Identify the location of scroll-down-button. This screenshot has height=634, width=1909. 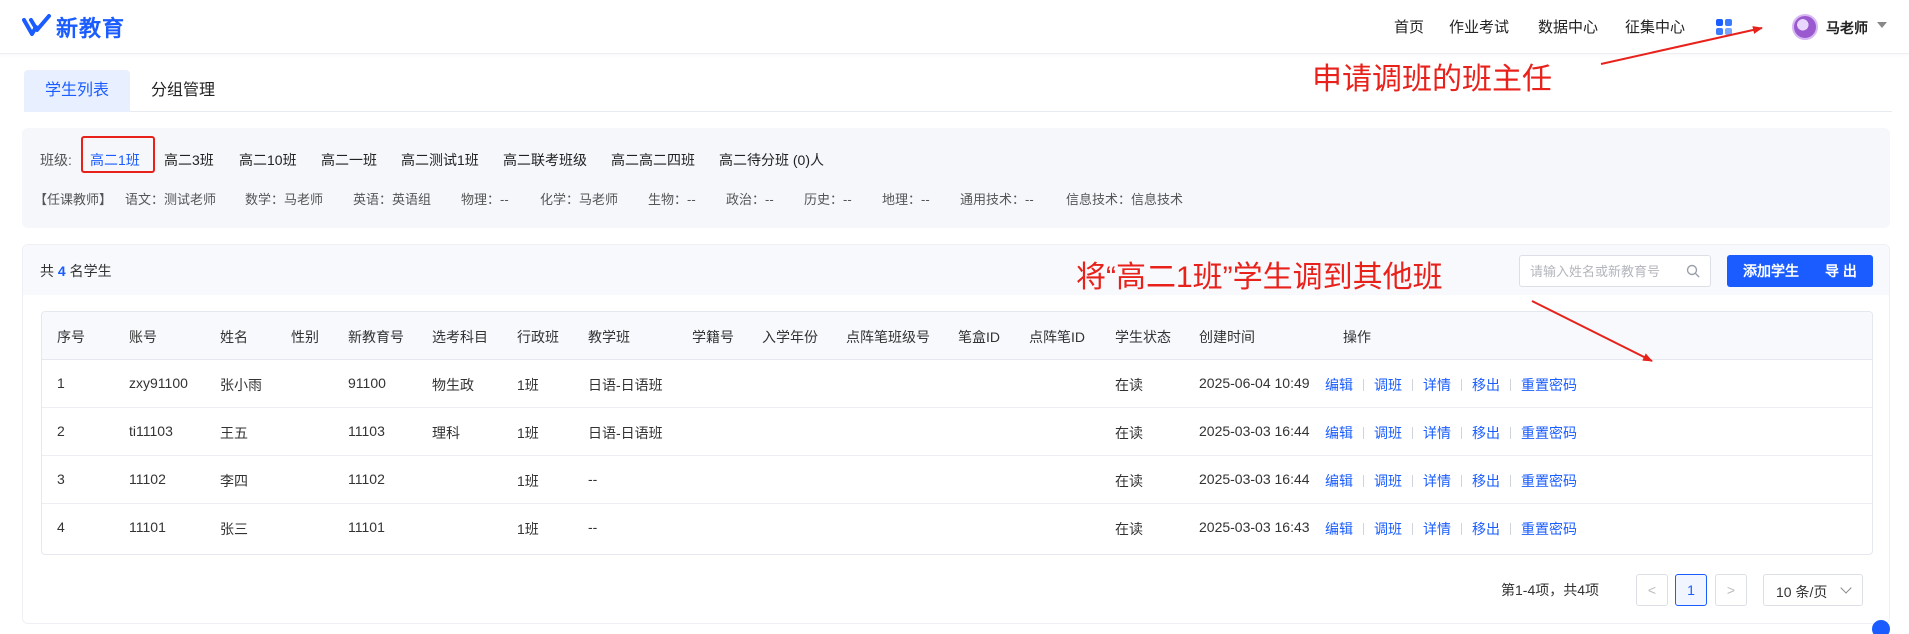
(1881, 627).